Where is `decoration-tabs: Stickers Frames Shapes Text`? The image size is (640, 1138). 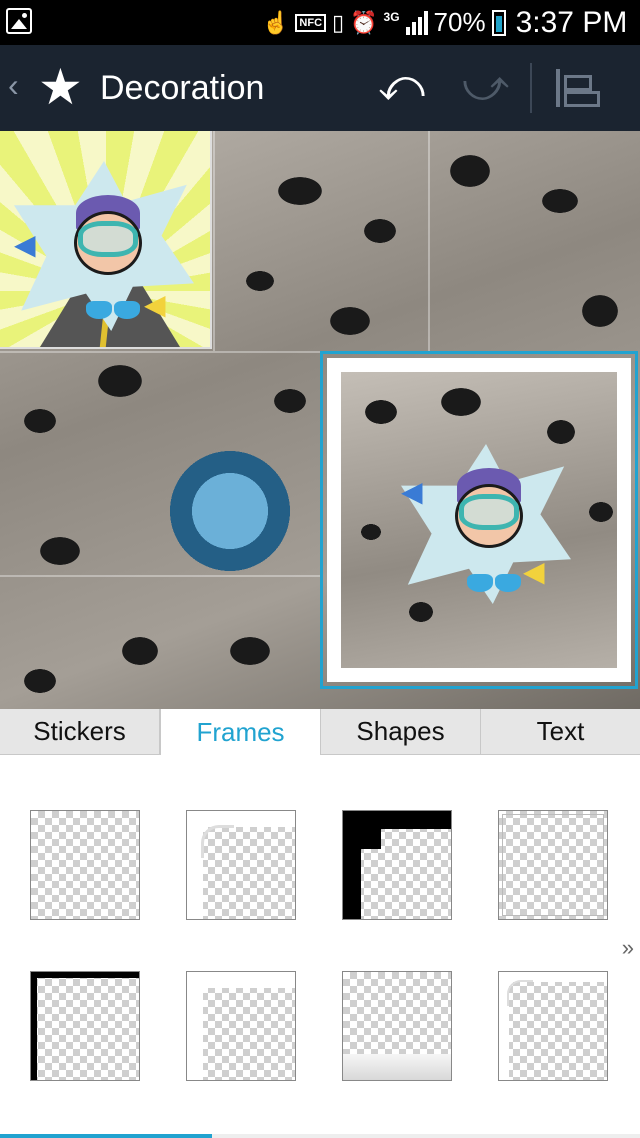
decoration-tabs: Stickers Frames Shapes Text is located at coordinates (320, 732).